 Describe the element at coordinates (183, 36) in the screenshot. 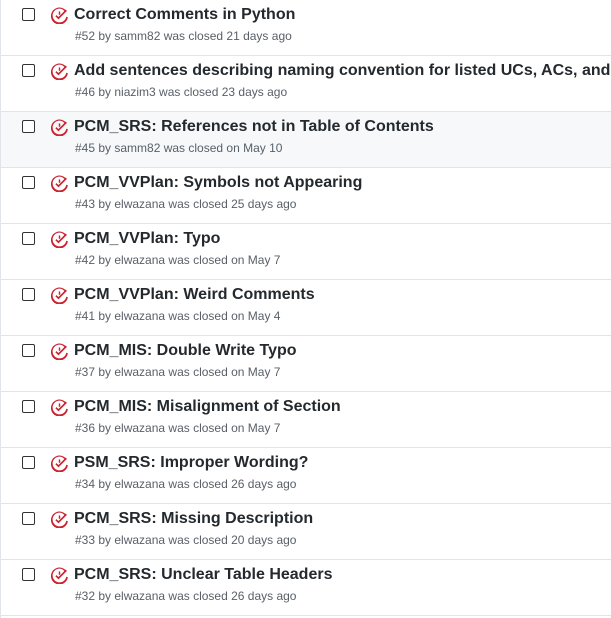

I see `issue-meta: #52 by samm82 was closed 21 days ago` at that location.